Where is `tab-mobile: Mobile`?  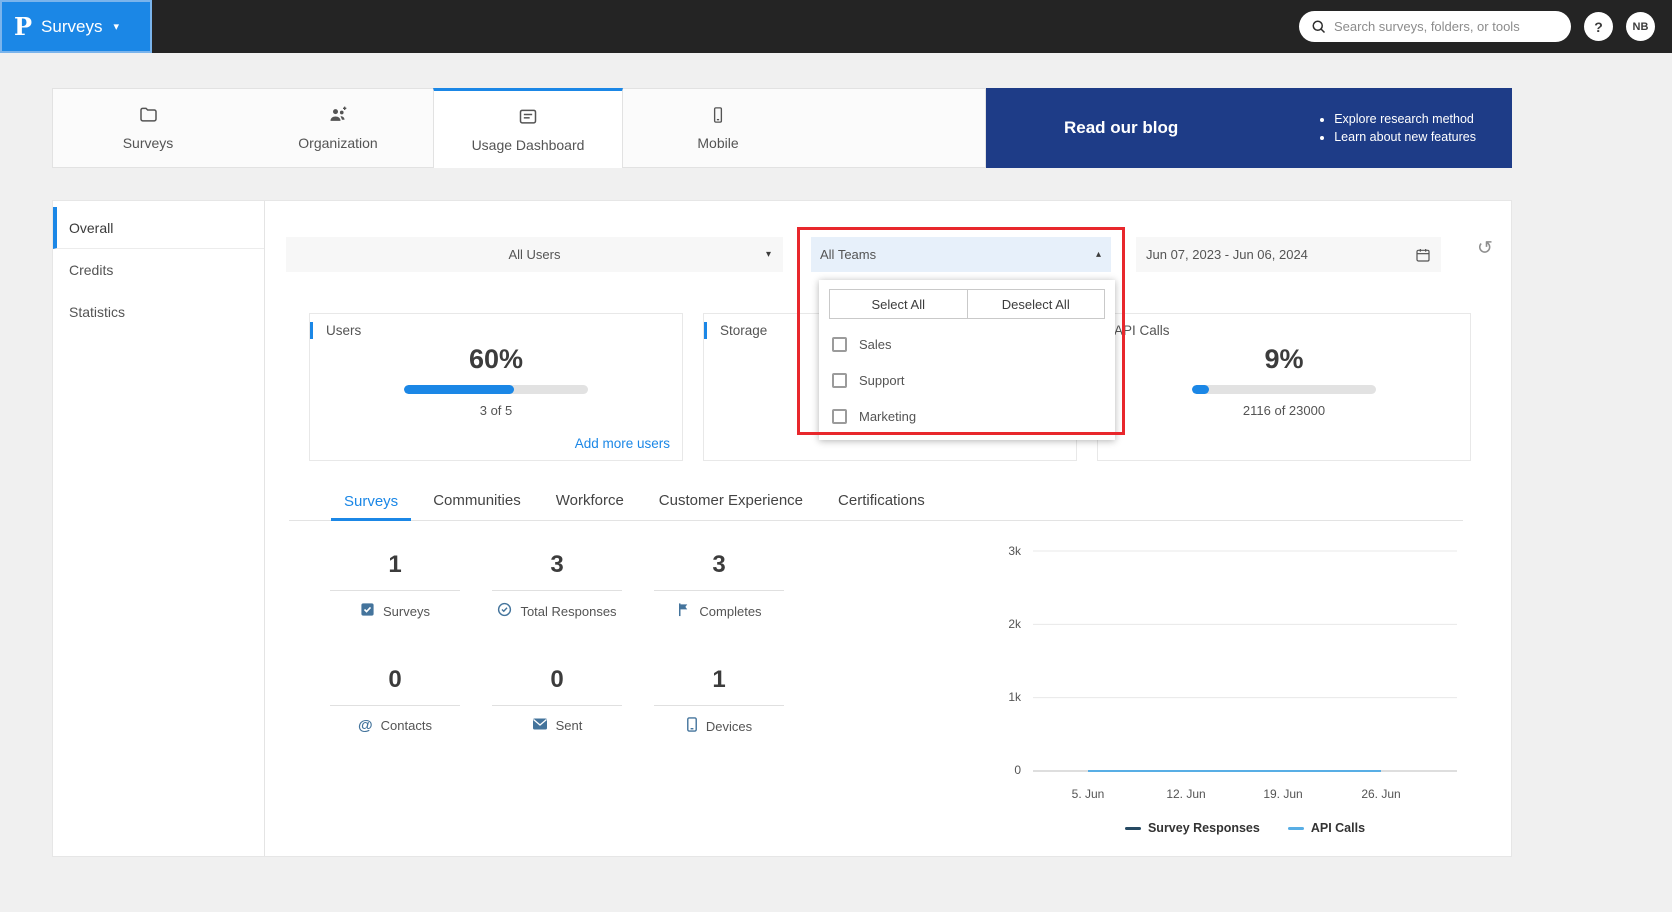 tab-mobile: Mobile is located at coordinates (718, 128).